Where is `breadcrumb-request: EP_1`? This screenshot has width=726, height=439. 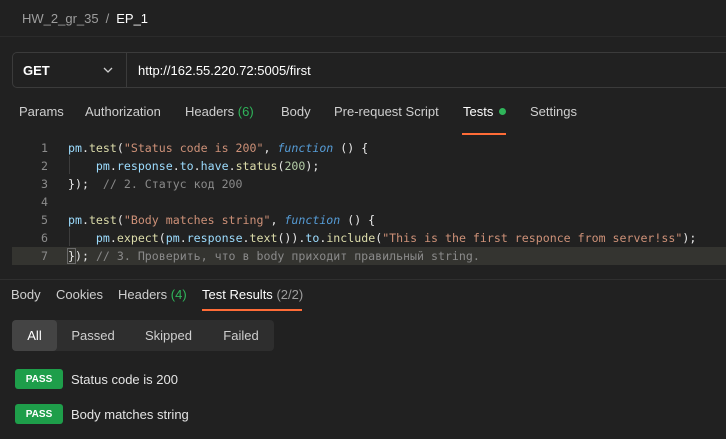 breadcrumb-request: EP_1 is located at coordinates (132, 18).